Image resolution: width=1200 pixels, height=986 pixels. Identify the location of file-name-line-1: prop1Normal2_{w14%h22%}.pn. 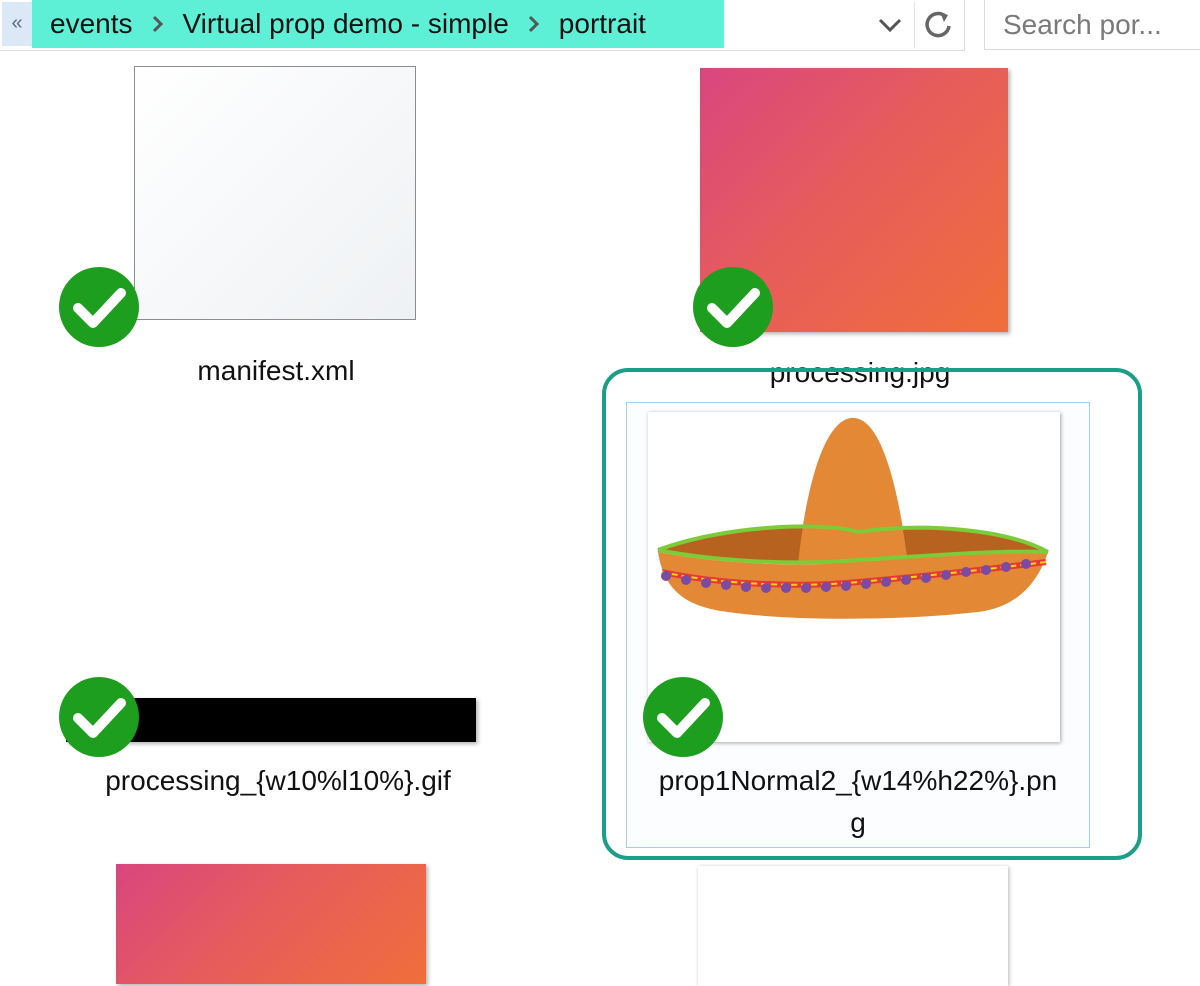
(858, 780).